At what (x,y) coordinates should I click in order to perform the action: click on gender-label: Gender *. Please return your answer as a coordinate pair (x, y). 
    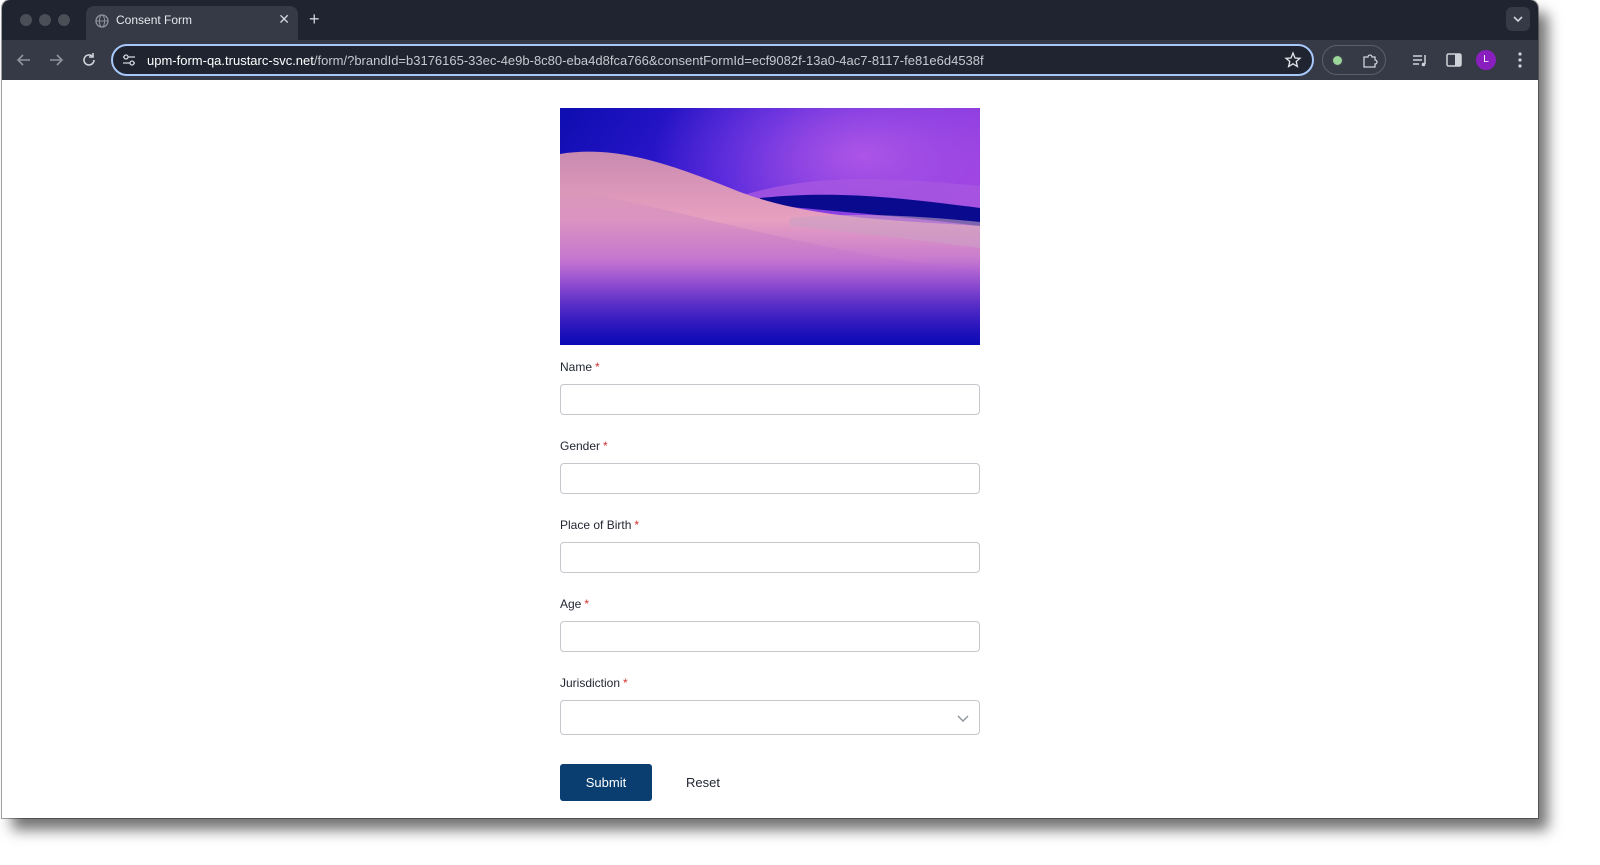
    Looking at the image, I should click on (584, 446).